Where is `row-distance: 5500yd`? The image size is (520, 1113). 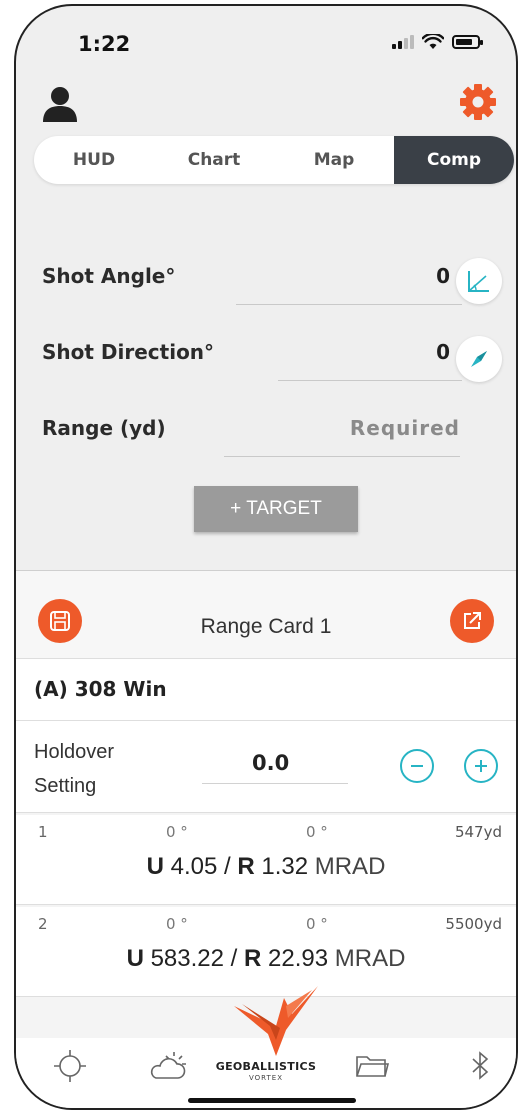 row-distance: 5500yd is located at coordinates (473, 924).